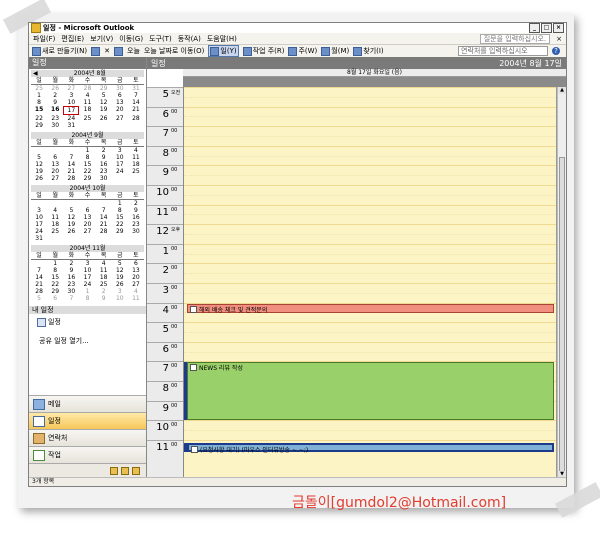  What do you see at coordinates (39, 95) in the screenshot?
I see `day-cell: 1` at bounding box center [39, 95].